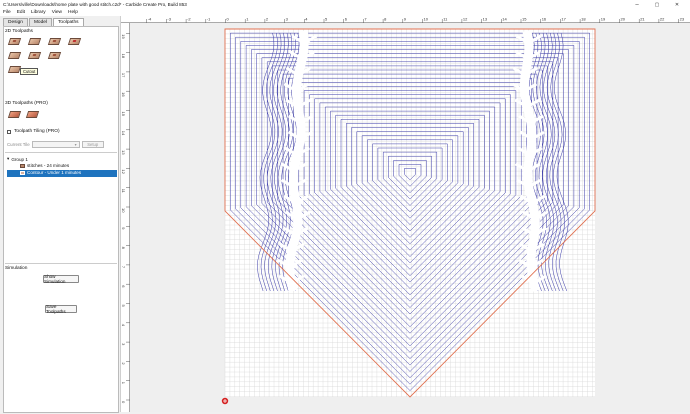 Image resolution: width=690 pixels, height=414 pixels. I want to click on minimize-icon: –, so click(637, 4).